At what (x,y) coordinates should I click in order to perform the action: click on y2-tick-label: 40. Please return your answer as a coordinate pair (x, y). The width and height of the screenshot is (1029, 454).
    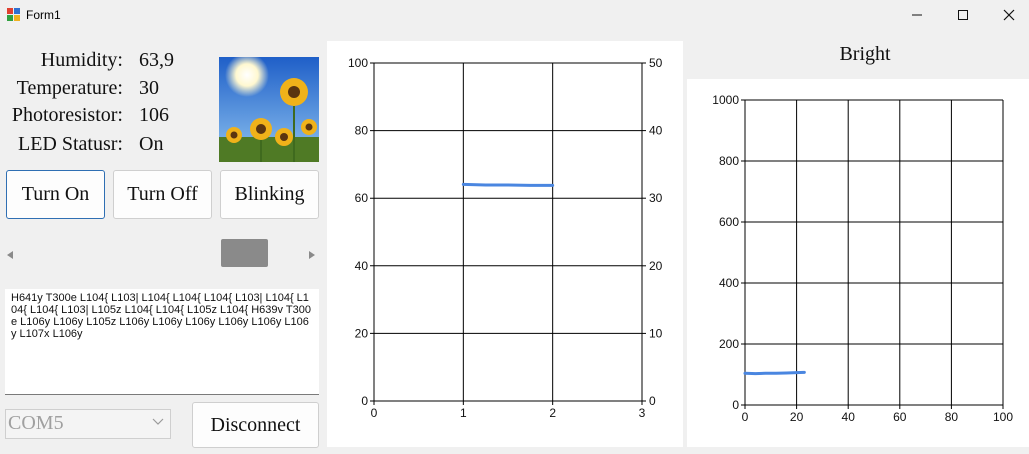
    Looking at the image, I should click on (656, 131).